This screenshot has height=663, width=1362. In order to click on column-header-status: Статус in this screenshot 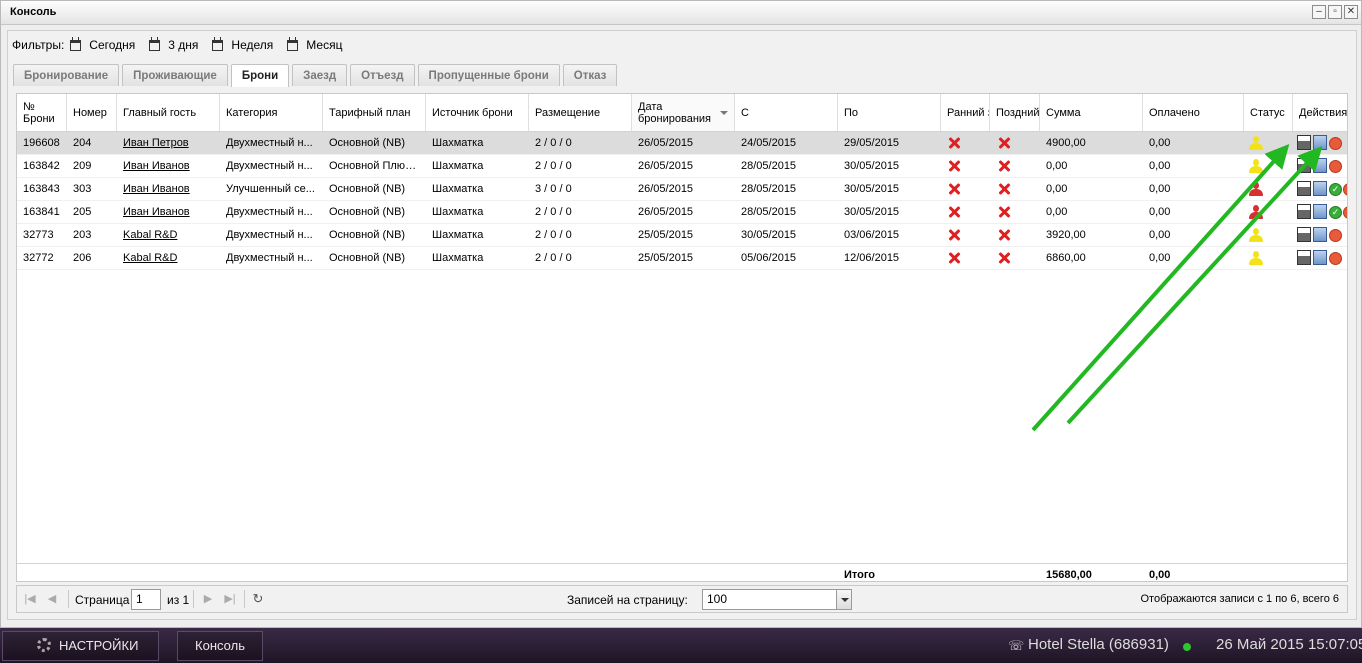, I will do `click(1268, 112)`.